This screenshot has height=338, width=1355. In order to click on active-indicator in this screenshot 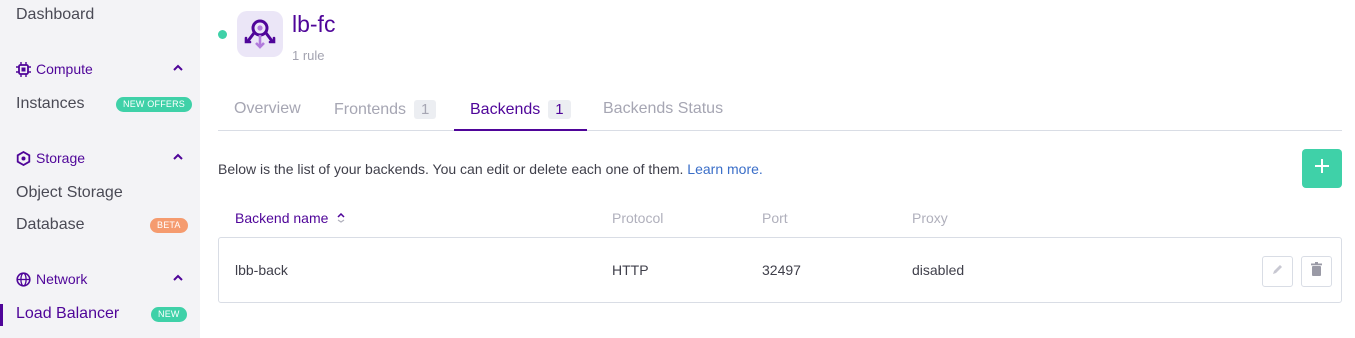, I will do `click(1, 315)`.